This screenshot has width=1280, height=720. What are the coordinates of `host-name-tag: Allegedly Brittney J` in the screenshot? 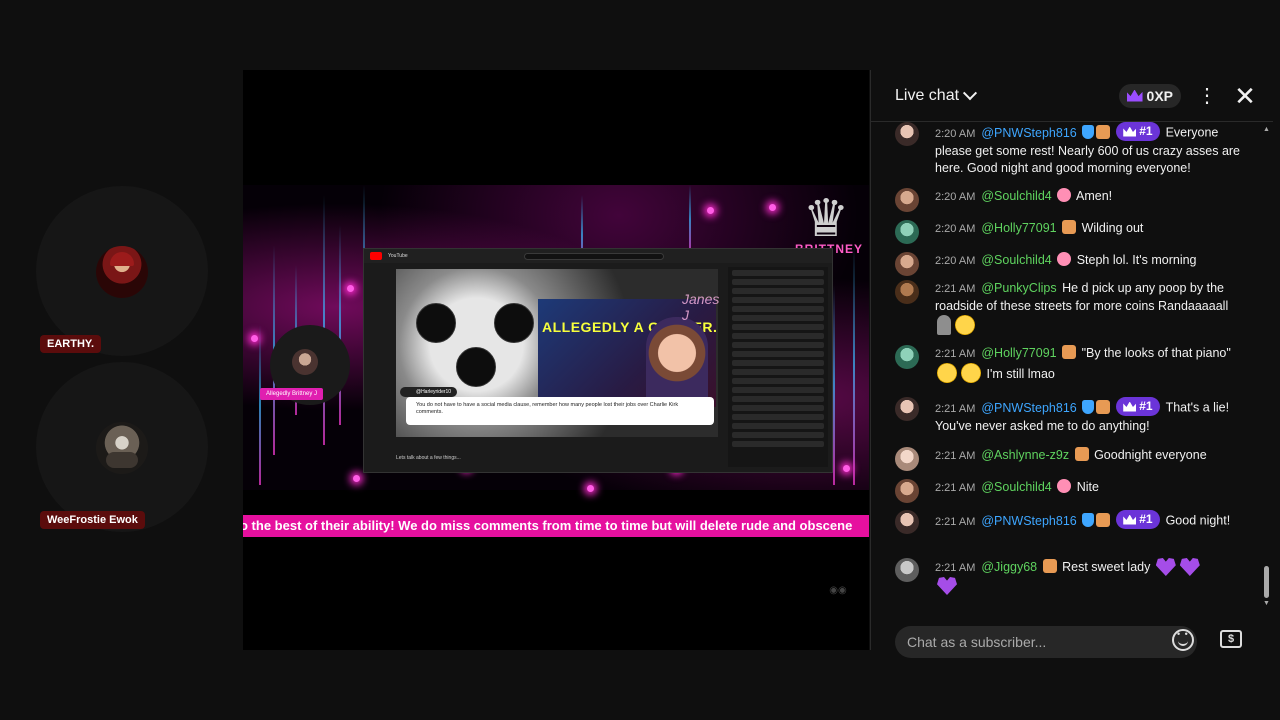 It's located at (292, 394).